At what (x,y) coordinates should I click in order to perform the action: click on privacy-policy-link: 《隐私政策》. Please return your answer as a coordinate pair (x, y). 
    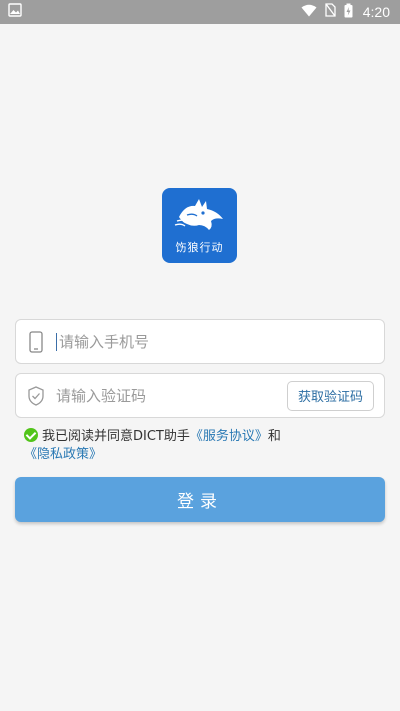
    Looking at the image, I should click on (63, 454).